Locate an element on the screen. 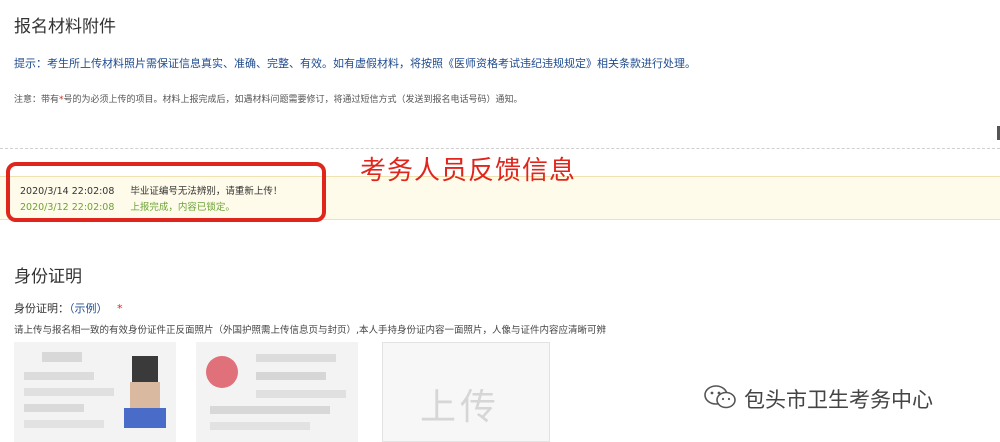  upload-label: 上传 is located at coordinates (460, 407).